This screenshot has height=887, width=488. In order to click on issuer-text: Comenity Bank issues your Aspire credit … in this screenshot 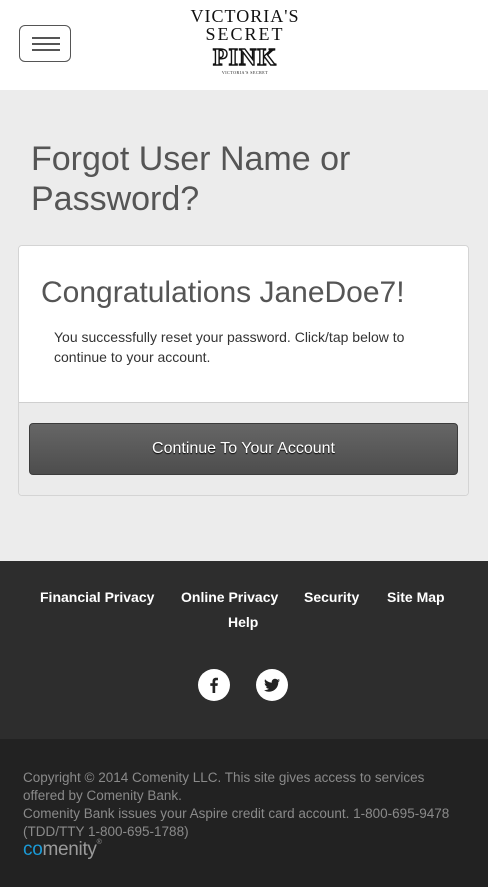, I will do `click(236, 822)`.